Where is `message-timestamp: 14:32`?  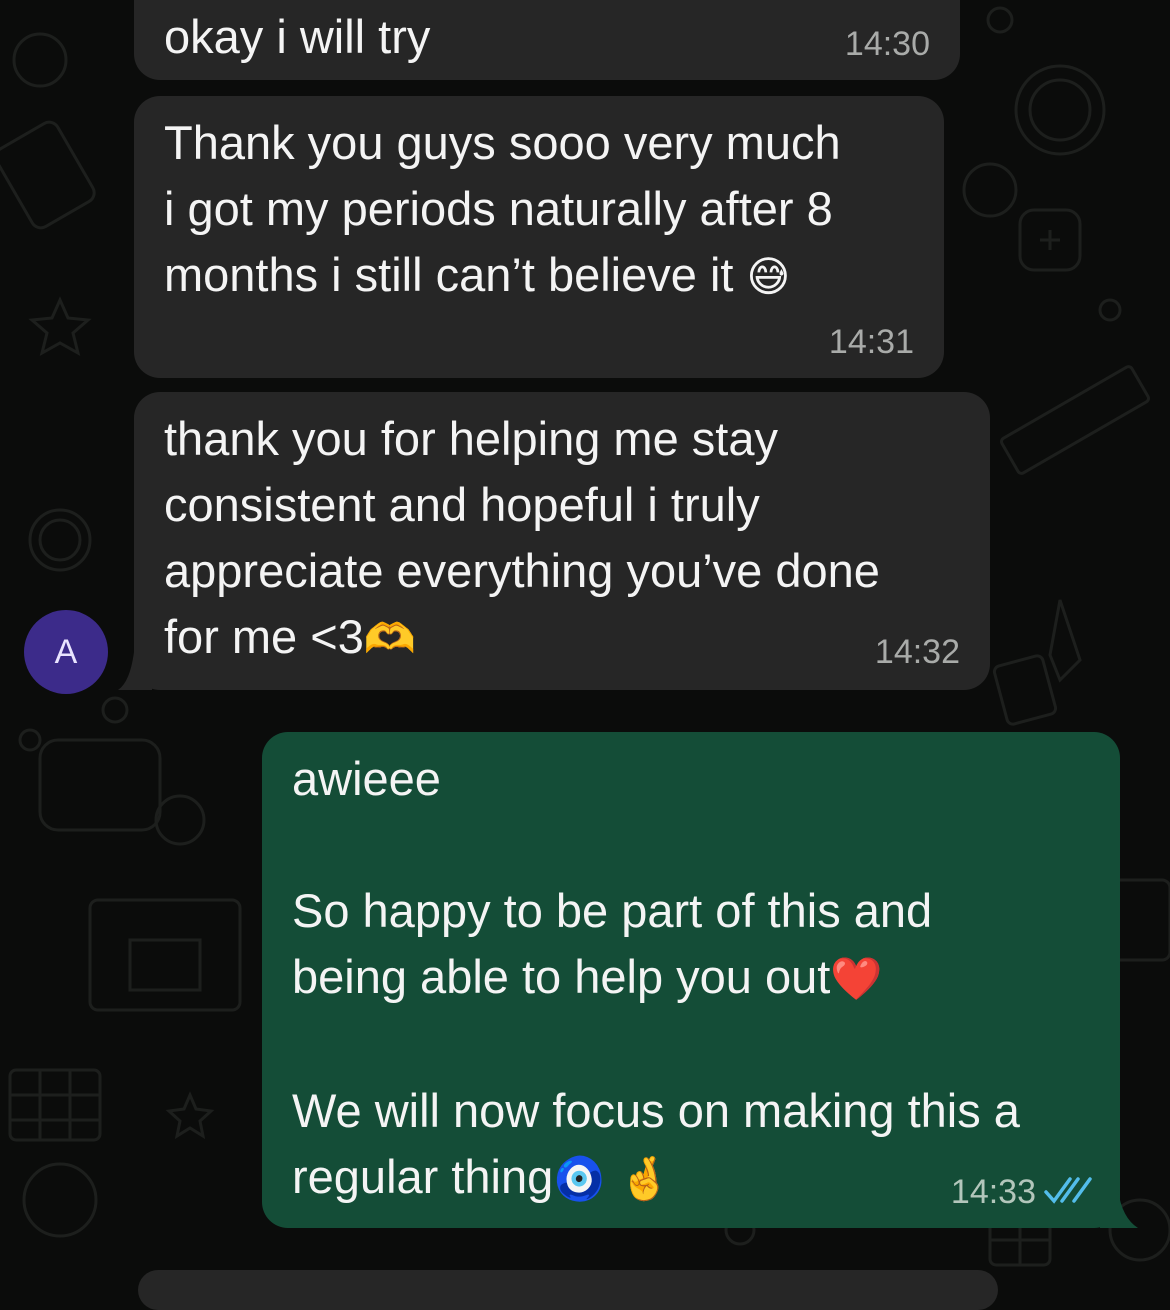 message-timestamp: 14:32 is located at coordinates (917, 652).